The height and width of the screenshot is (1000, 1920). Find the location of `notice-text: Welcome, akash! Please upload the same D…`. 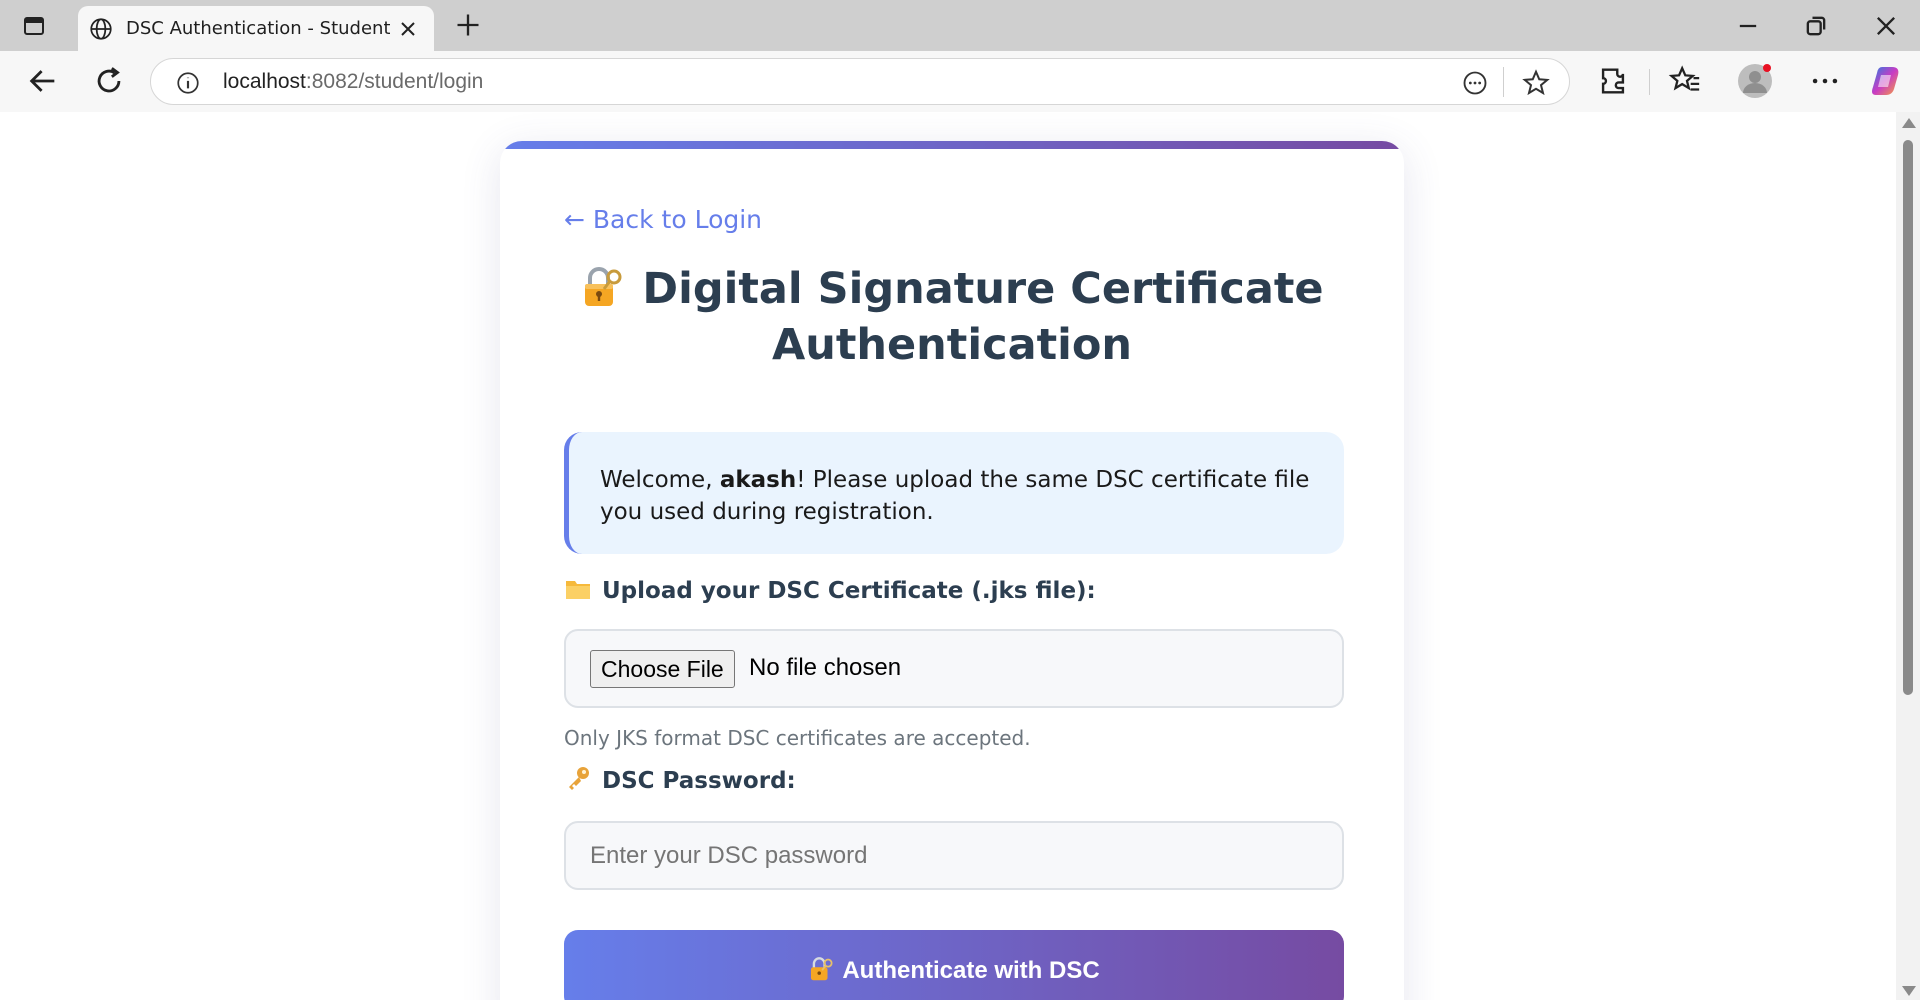

notice-text: Welcome, akash! Please upload the same D… is located at coordinates (960, 496).